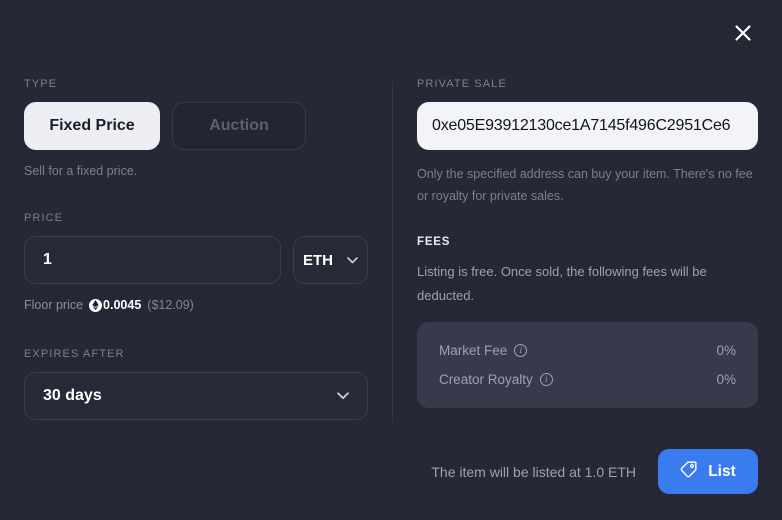 The height and width of the screenshot is (520, 782). I want to click on price-input, so click(152, 260).